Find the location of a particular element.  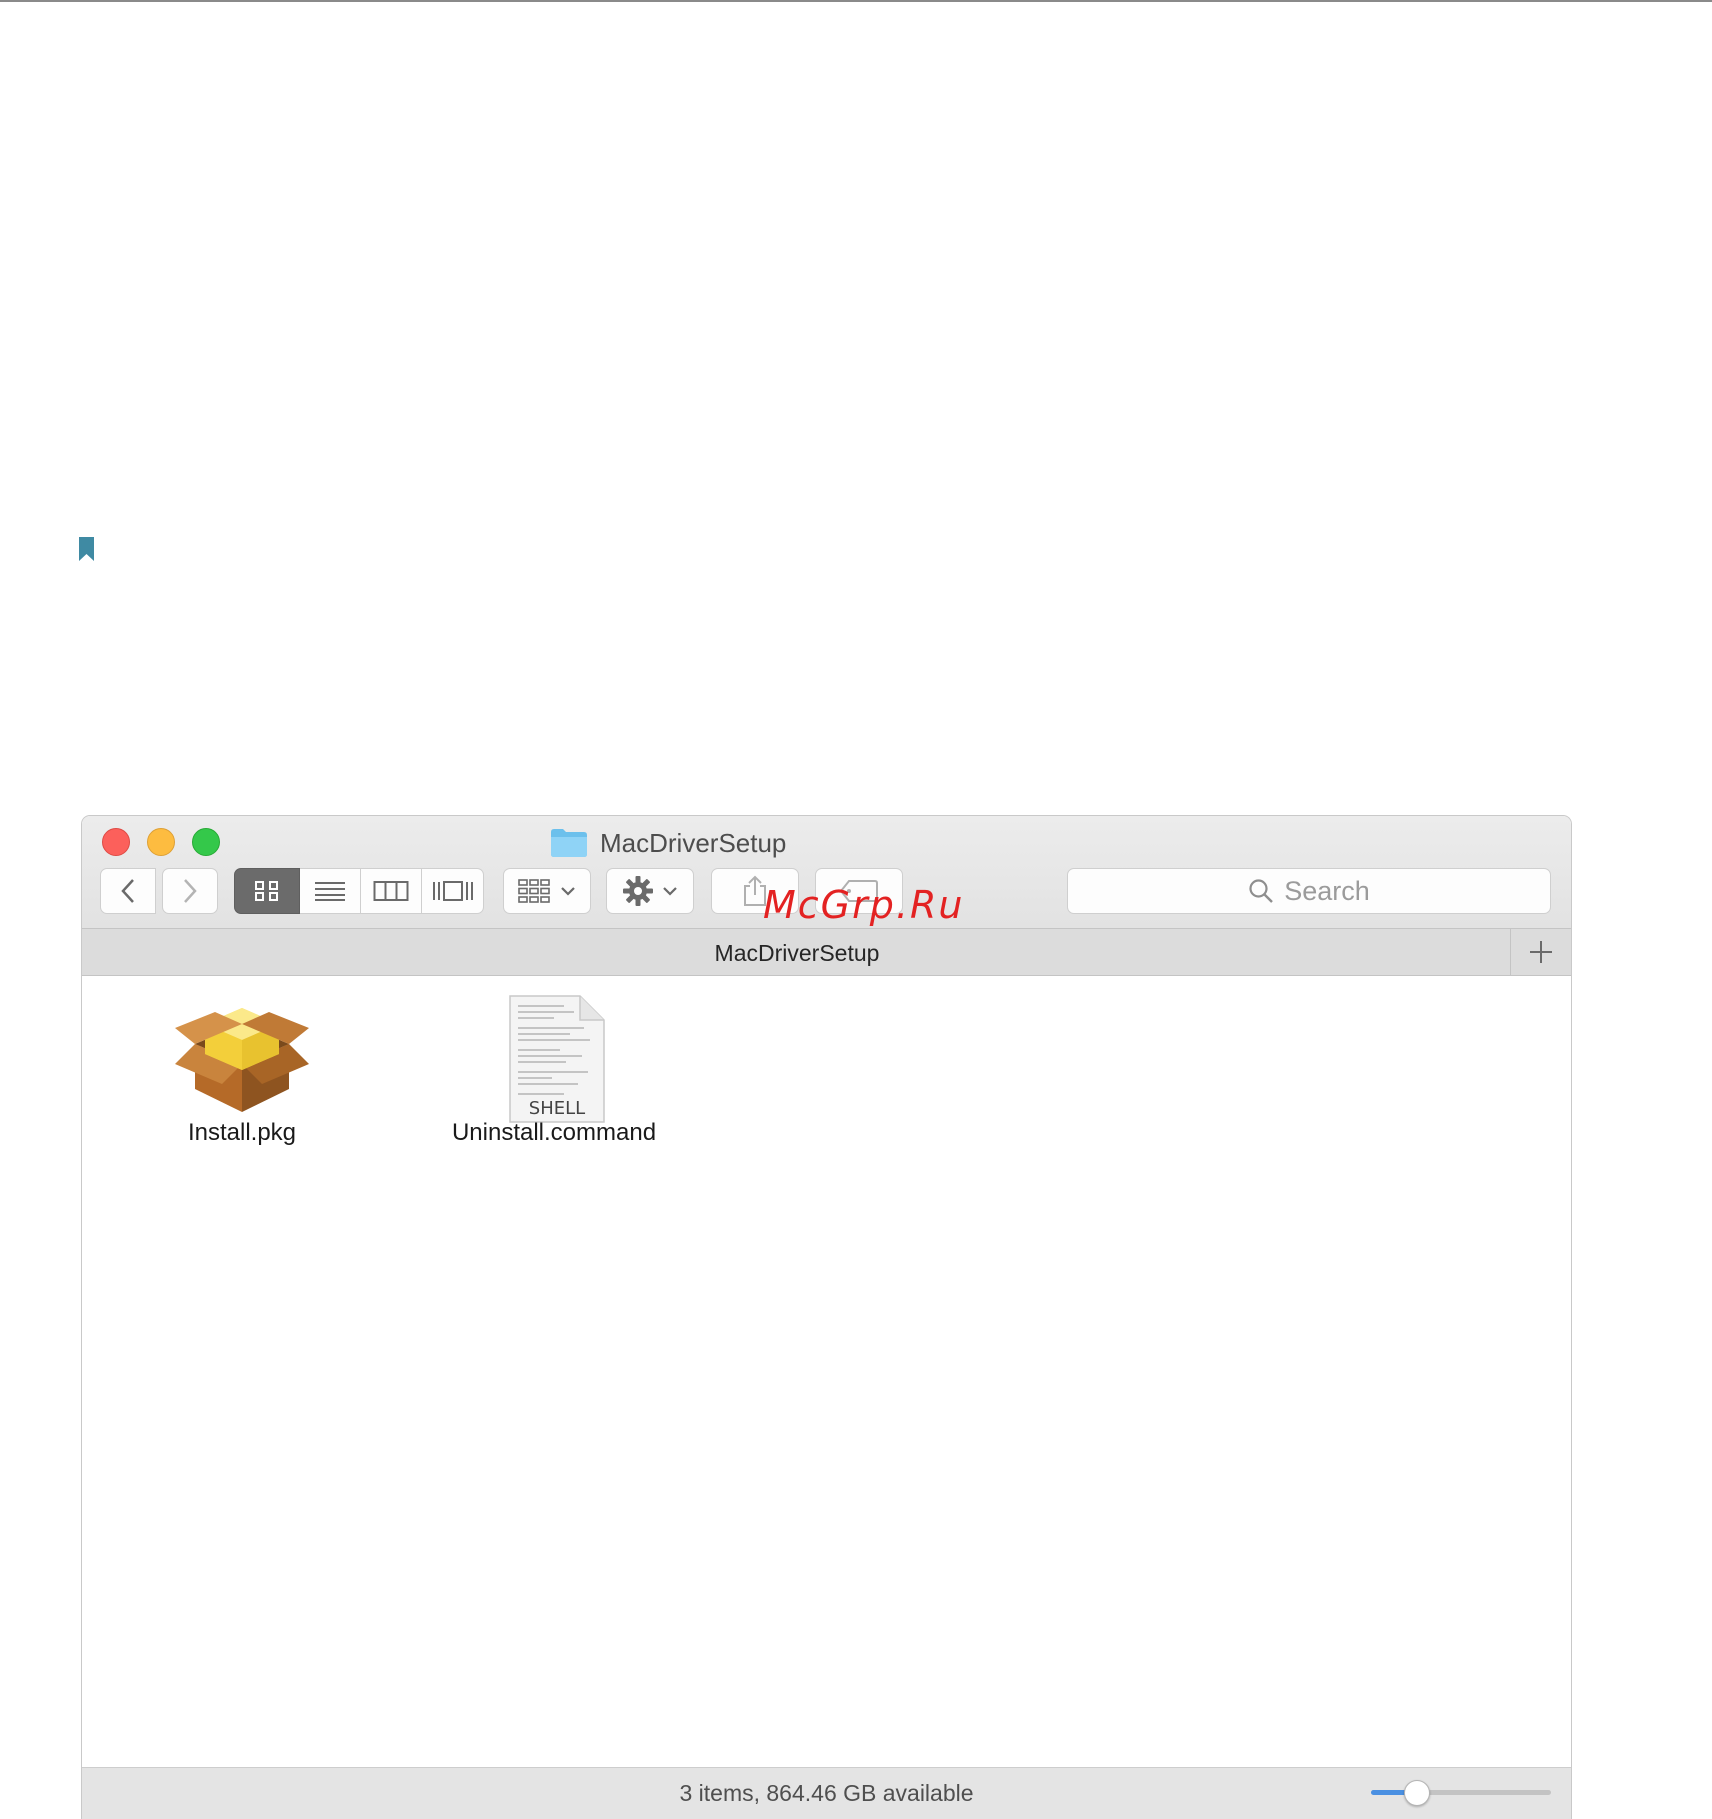

new-tab-button is located at coordinates (1540, 952).